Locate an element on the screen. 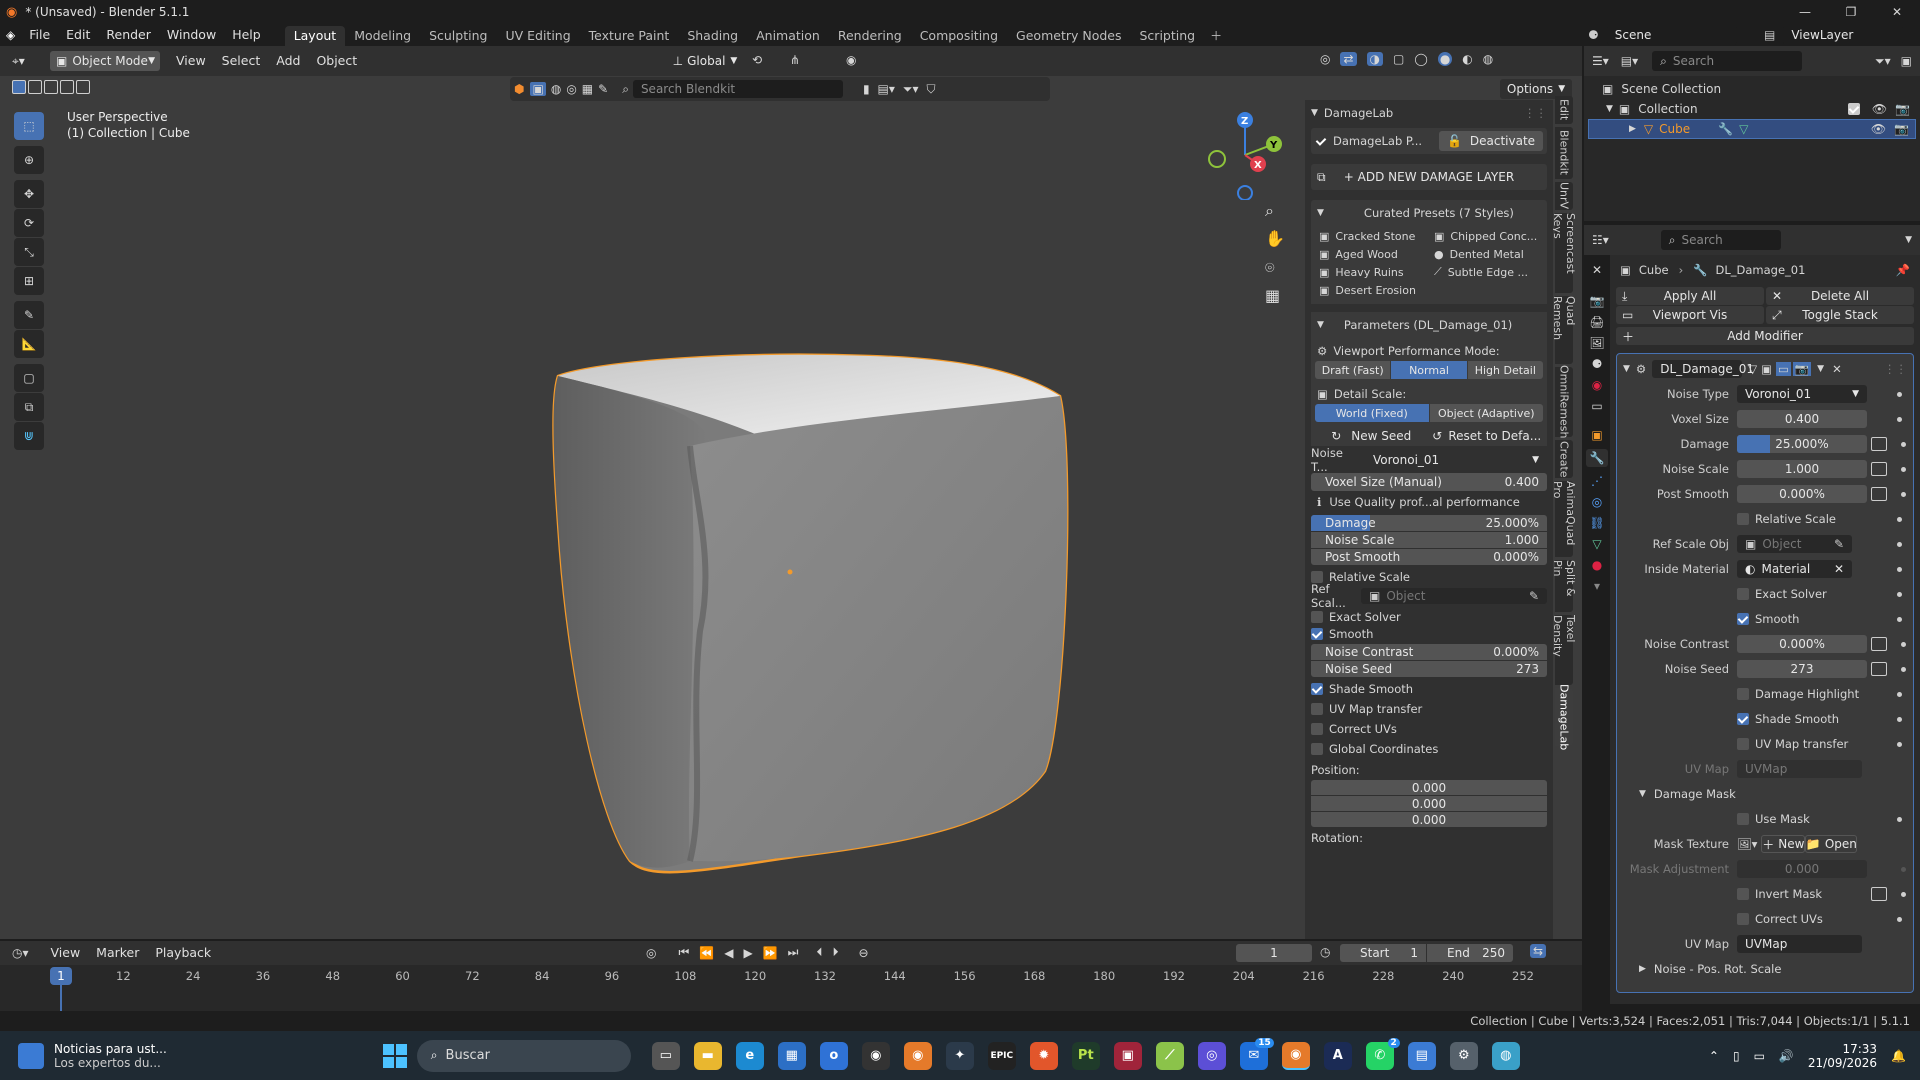 The height and width of the screenshot is (1080, 1920). visibility-icon: ◎ is located at coordinates (1325, 59).